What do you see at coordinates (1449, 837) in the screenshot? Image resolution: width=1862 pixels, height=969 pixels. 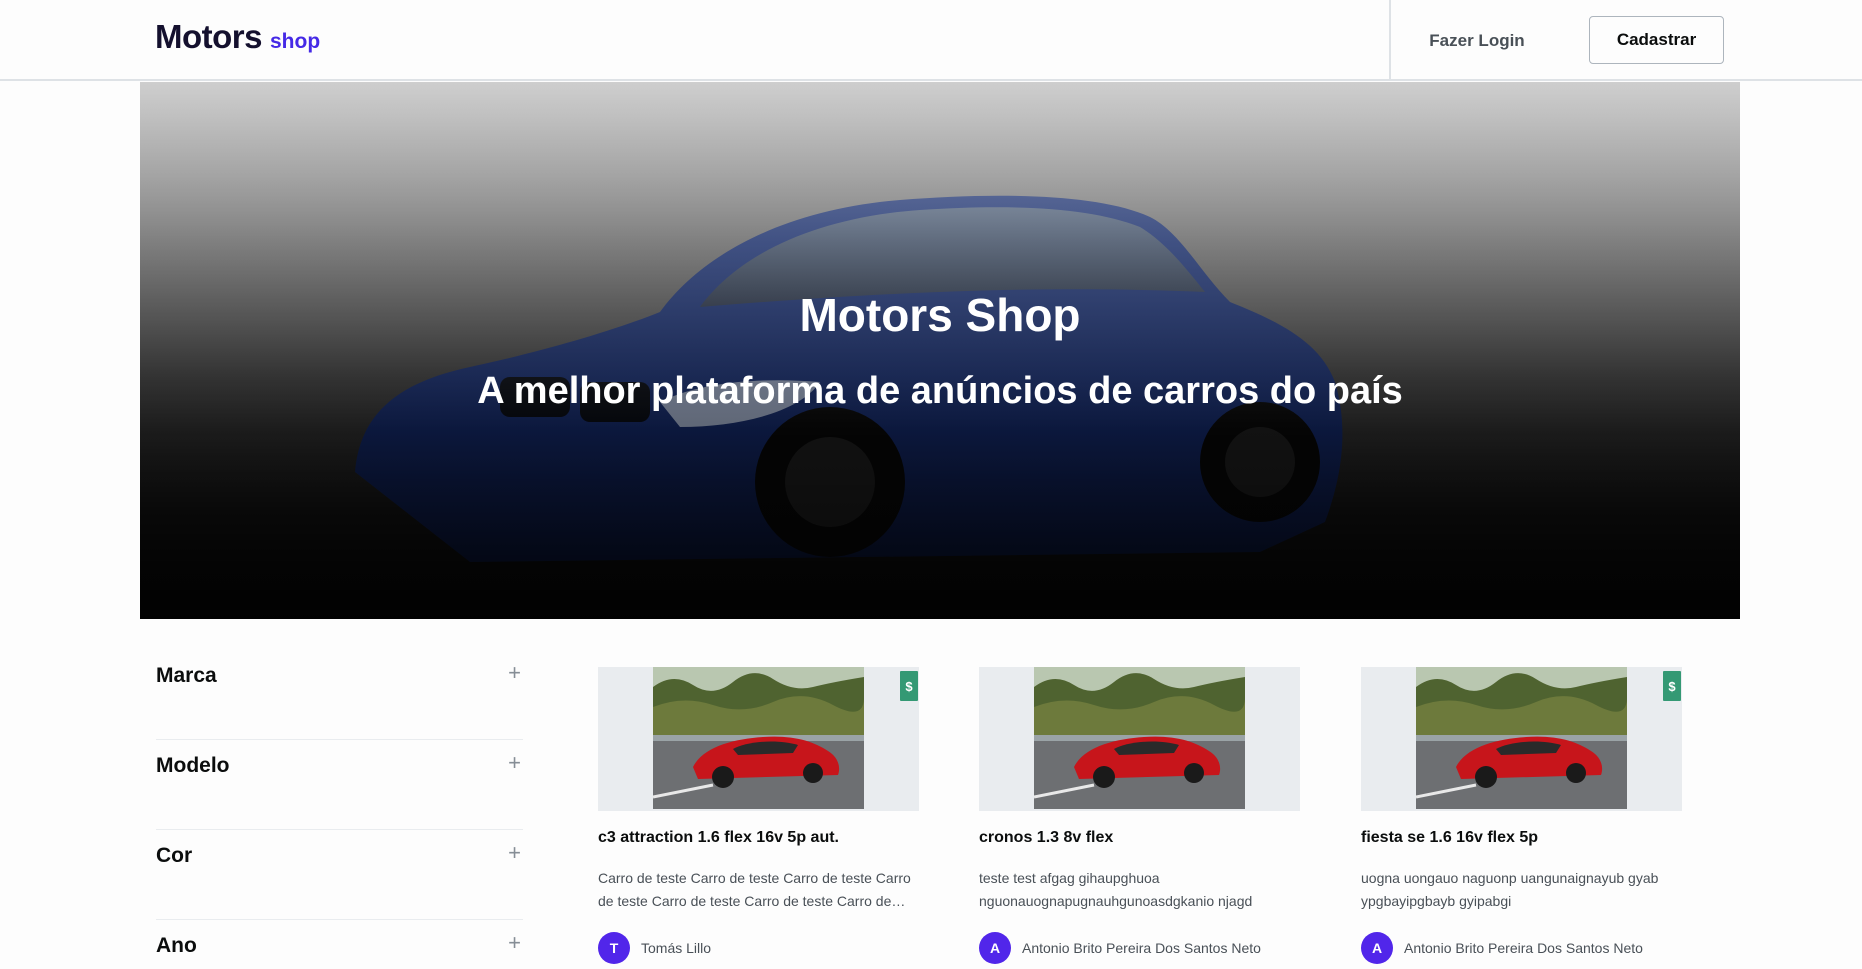 I see `card-title: fiesta se 1.6 16v flex 5p` at bounding box center [1449, 837].